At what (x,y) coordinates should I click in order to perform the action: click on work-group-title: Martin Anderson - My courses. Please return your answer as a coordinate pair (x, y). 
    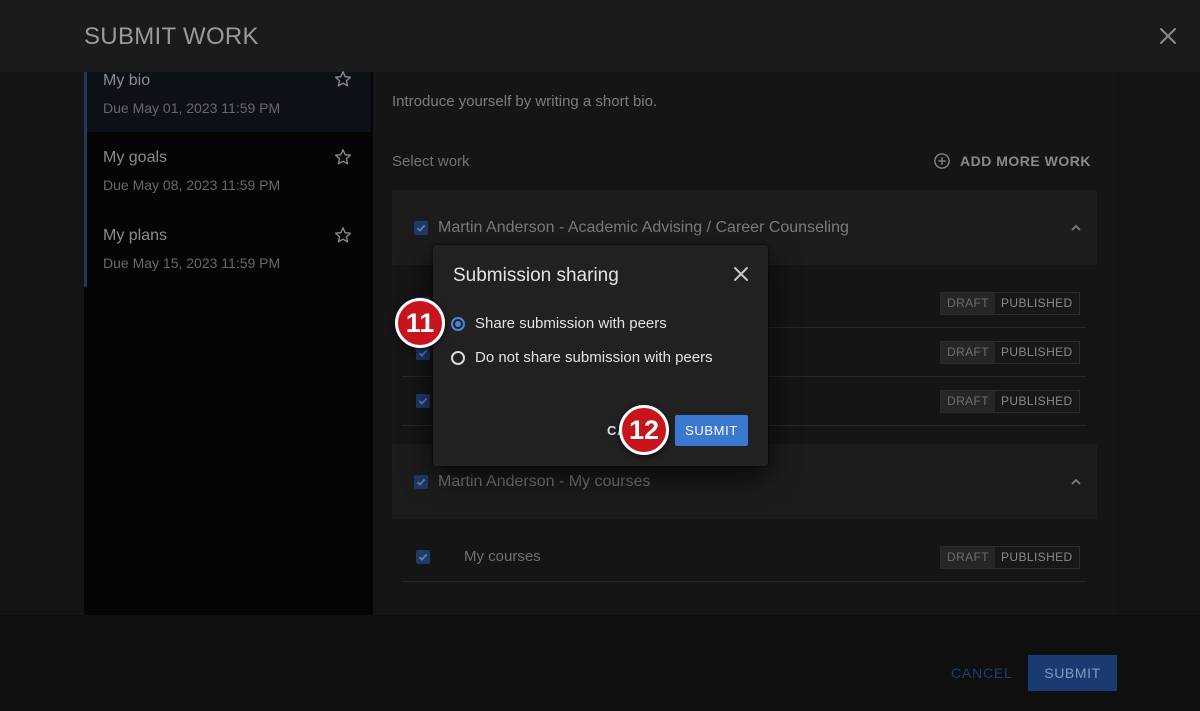
    Looking at the image, I should click on (544, 481).